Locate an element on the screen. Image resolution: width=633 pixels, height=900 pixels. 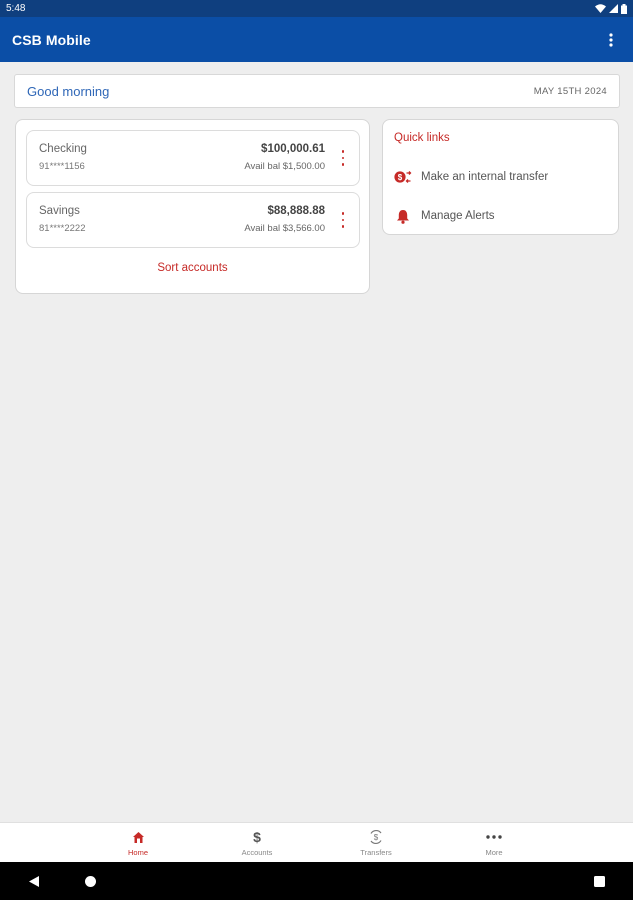
account-name: Checking is located at coordinates (63, 149).